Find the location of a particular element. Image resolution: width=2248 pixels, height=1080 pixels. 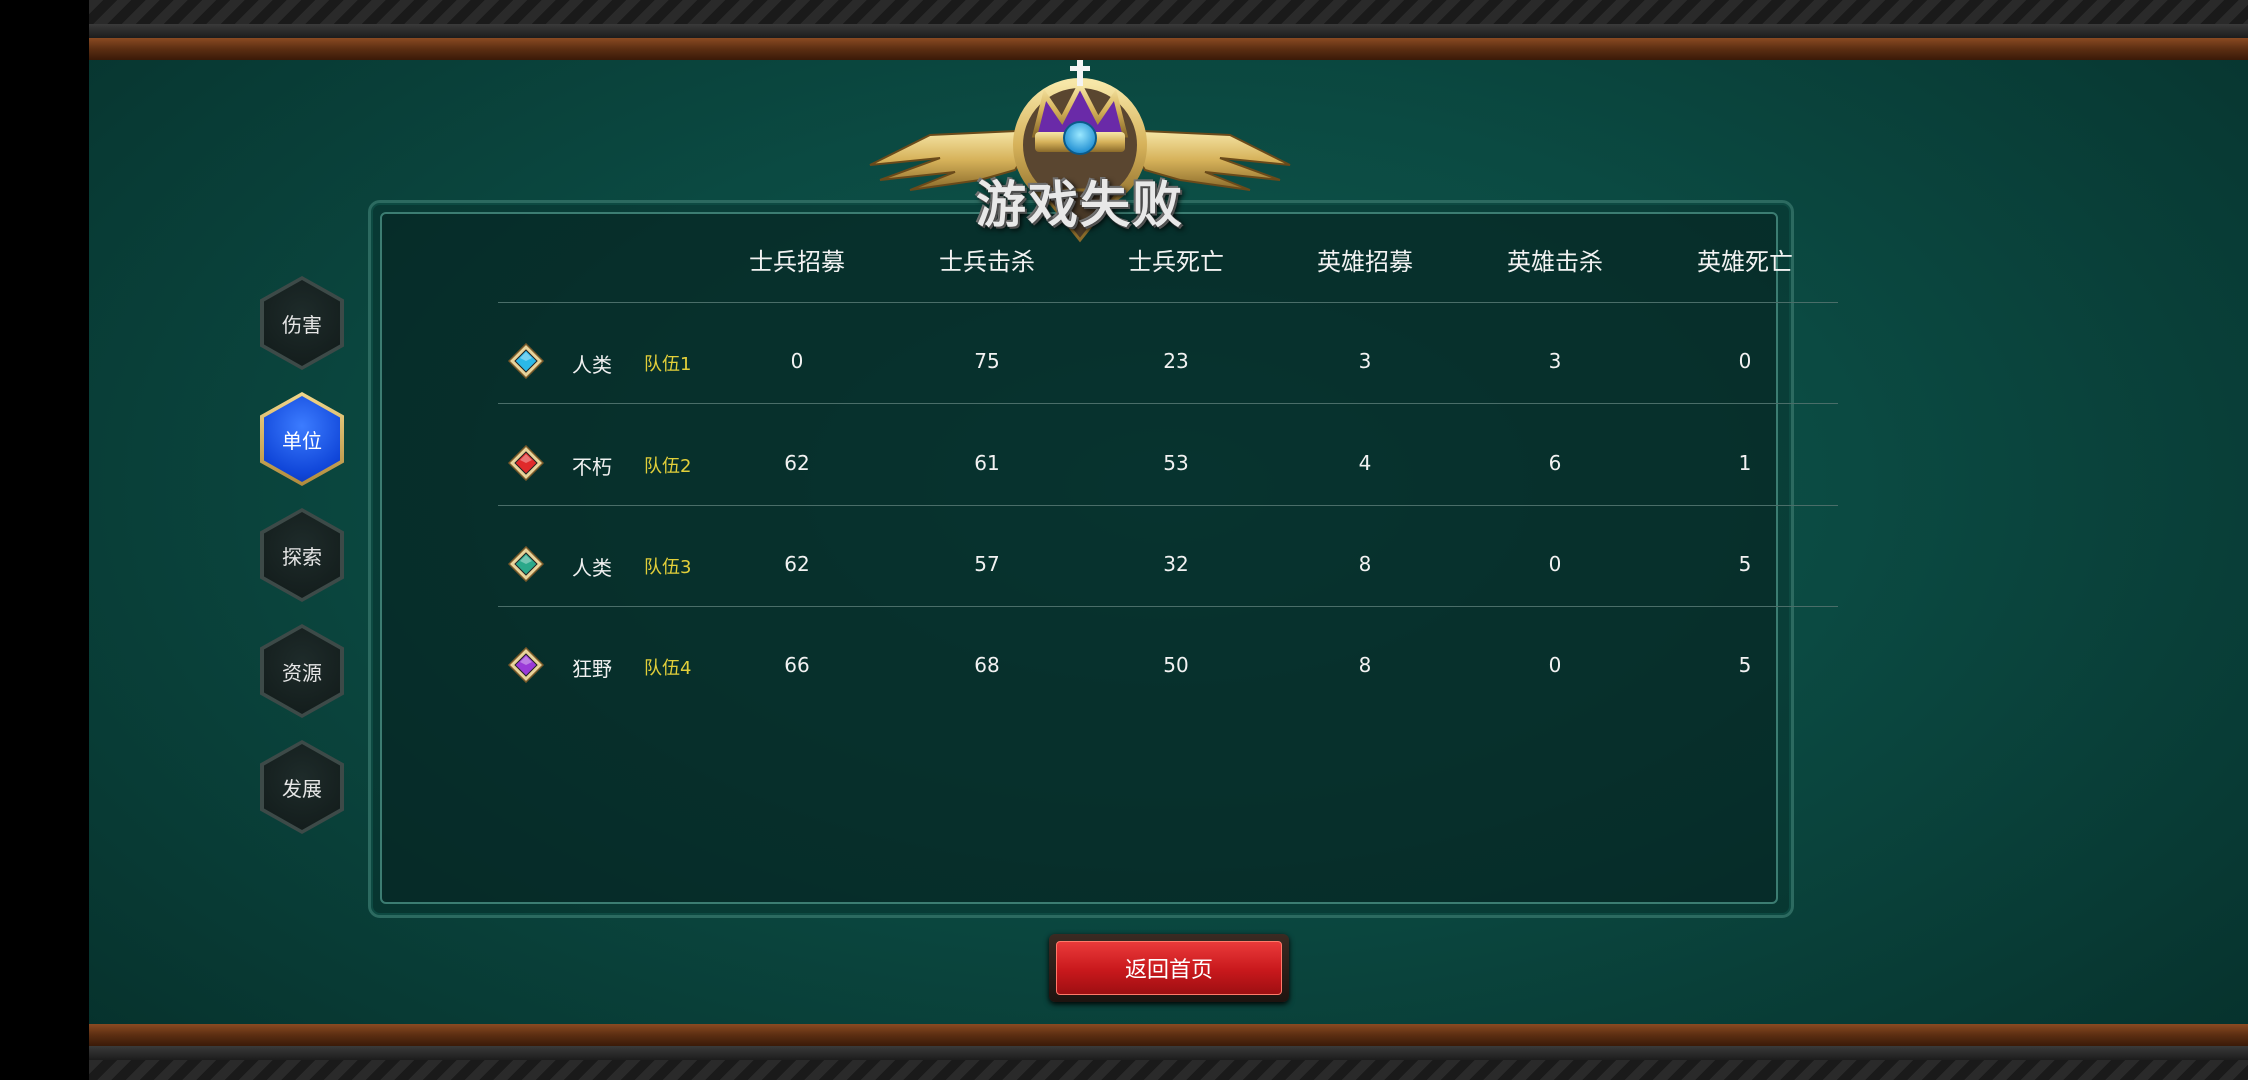

tab-damage-label: 伤害 is located at coordinates (302, 323).